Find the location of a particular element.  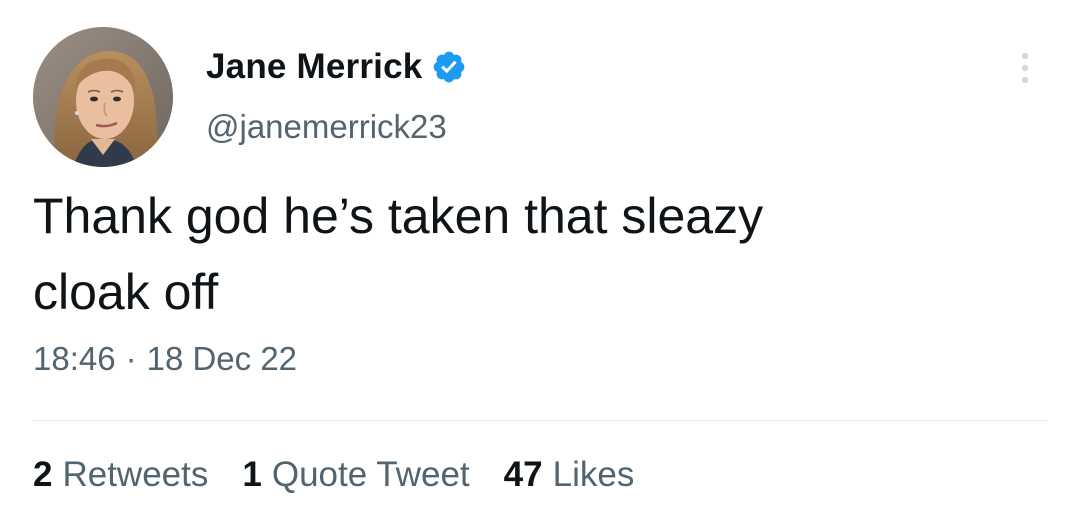

verified-badge-icon is located at coordinates (449, 67).